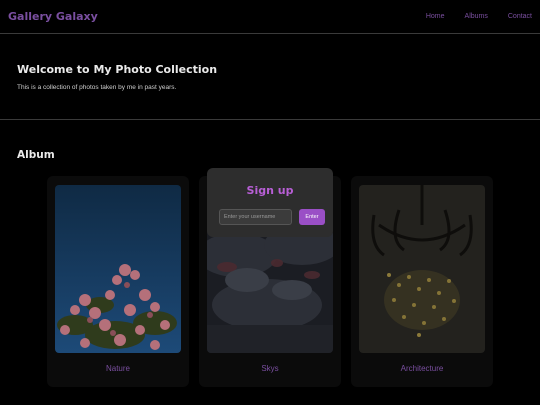 The height and width of the screenshot is (405, 540). Describe the element at coordinates (422, 368) in the screenshot. I see `card-label-architecture: Architecture` at that location.